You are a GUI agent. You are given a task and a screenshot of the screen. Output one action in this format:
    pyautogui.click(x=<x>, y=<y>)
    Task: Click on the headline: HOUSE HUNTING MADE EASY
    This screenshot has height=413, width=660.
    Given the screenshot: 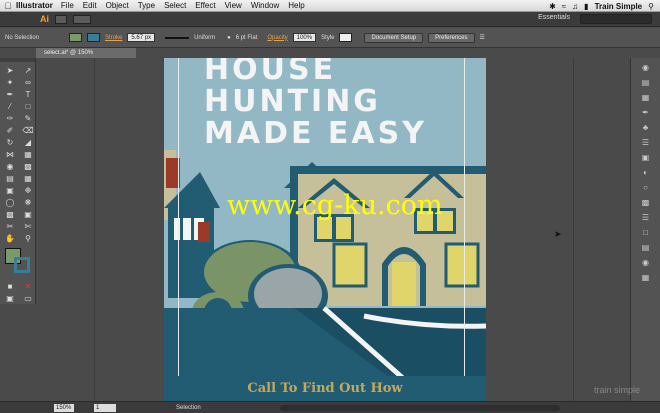 What is the action you would take?
    pyautogui.click(x=315, y=104)
    